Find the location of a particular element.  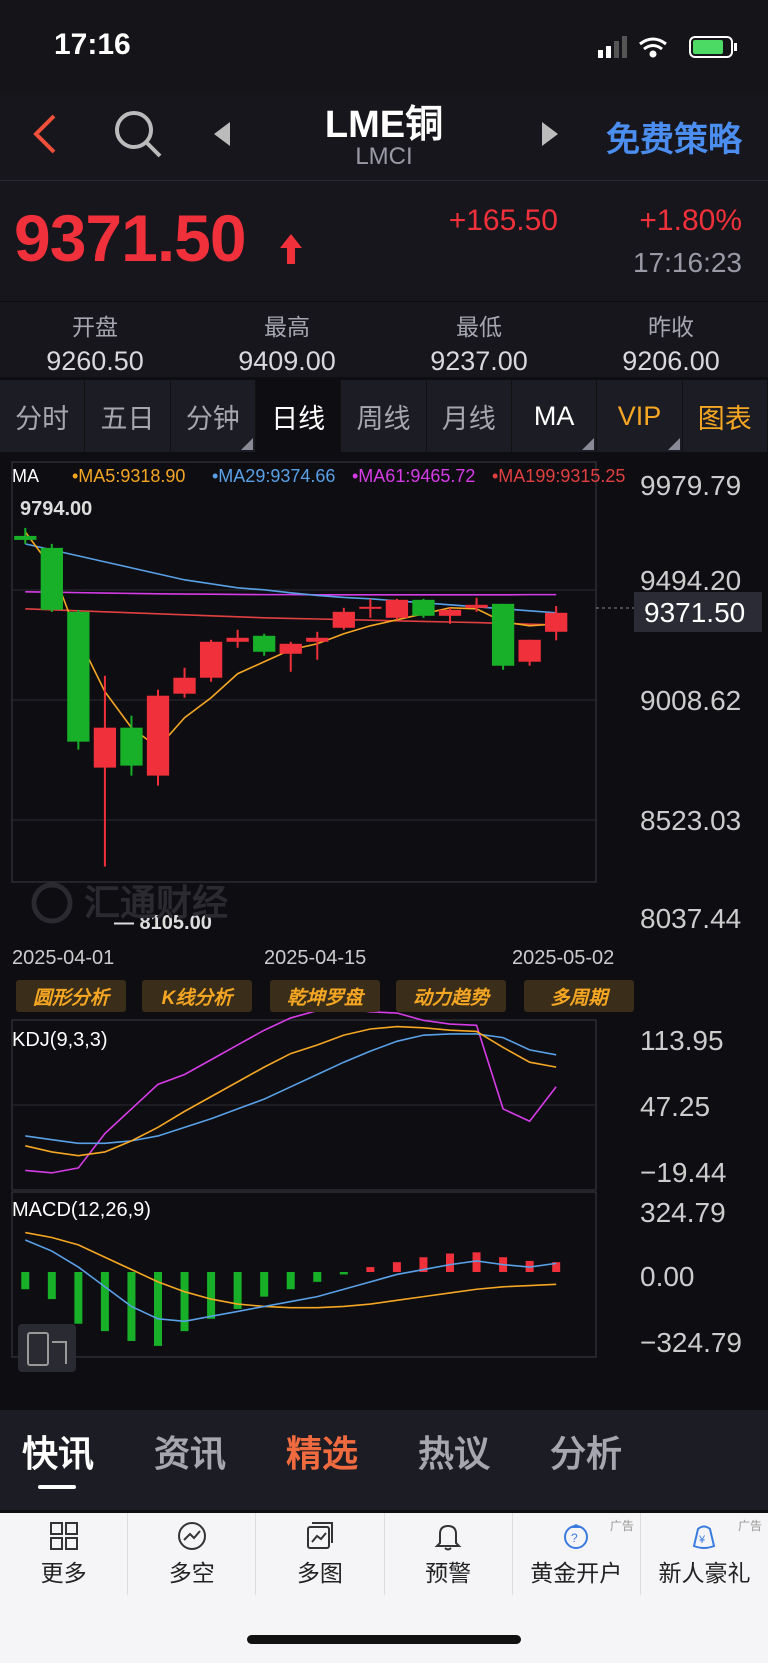

bell-icon is located at coordinates (448, 1537).